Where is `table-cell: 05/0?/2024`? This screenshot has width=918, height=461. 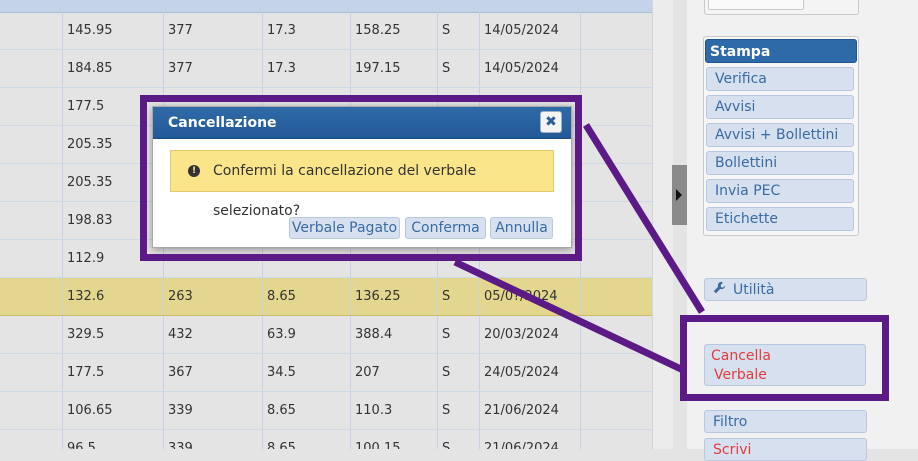 table-cell: 05/0?/2024 is located at coordinates (530, 296).